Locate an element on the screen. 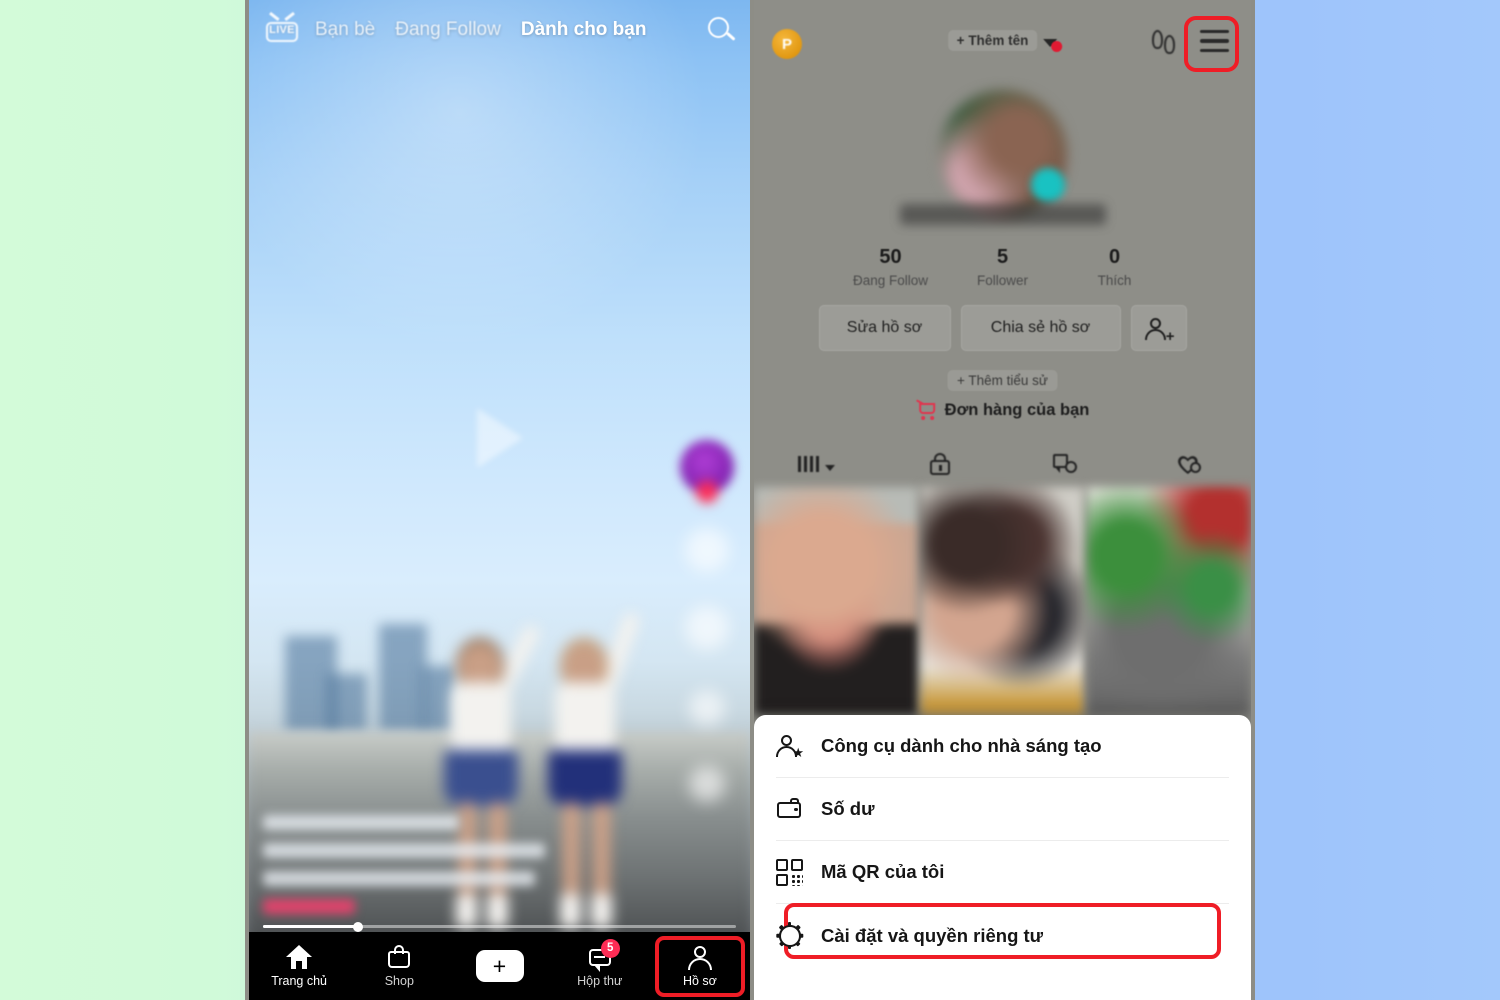 The height and width of the screenshot is (1000, 1500). video-grid is located at coordinates (1002, 601).